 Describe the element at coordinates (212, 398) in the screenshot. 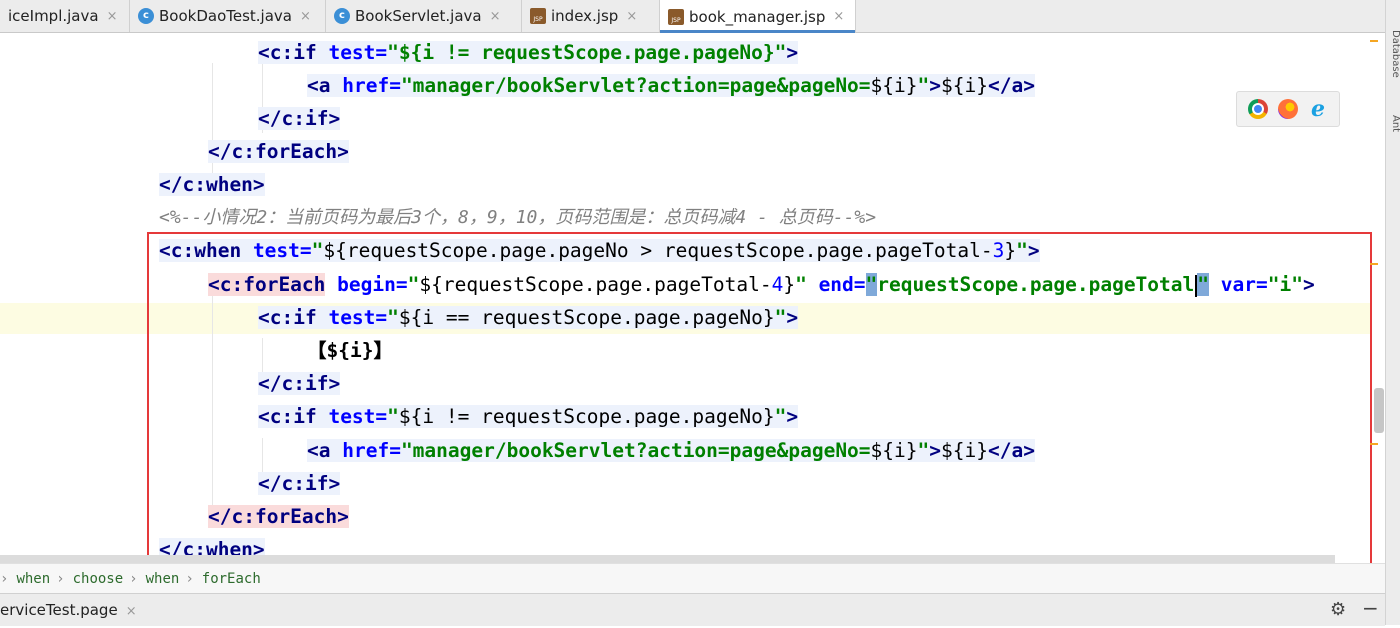

I see `indent-guide` at that location.